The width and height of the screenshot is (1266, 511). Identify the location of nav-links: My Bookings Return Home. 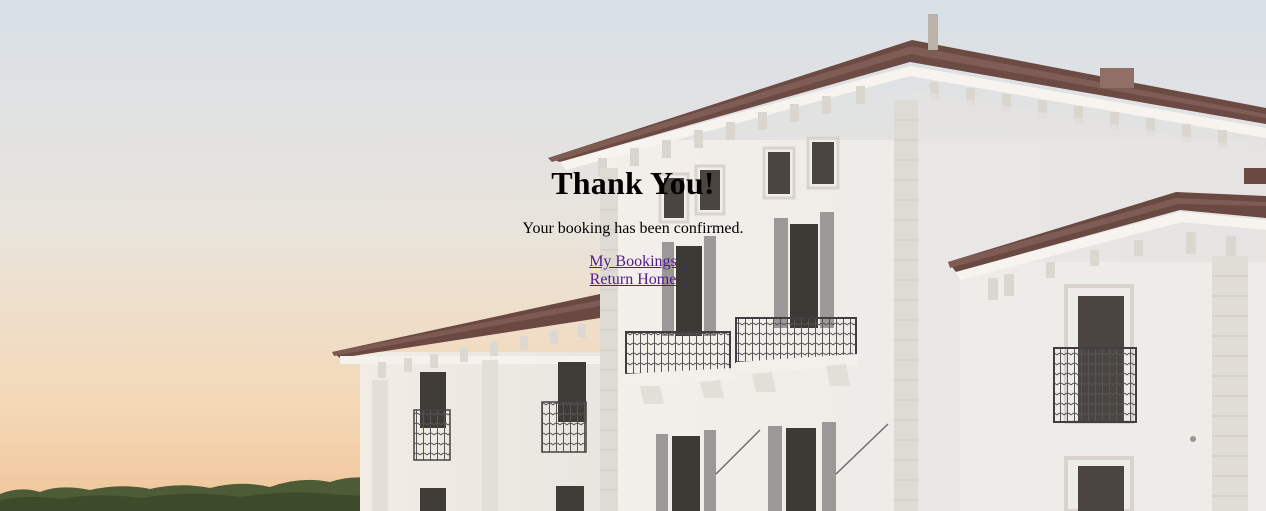
(633, 271).